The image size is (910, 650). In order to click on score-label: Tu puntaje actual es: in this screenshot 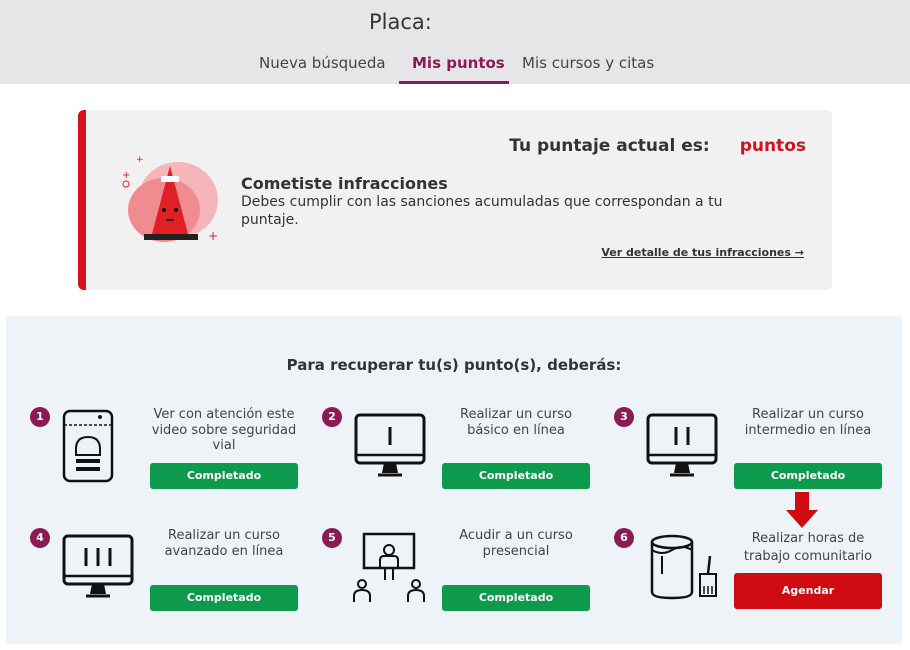, I will do `click(609, 146)`.